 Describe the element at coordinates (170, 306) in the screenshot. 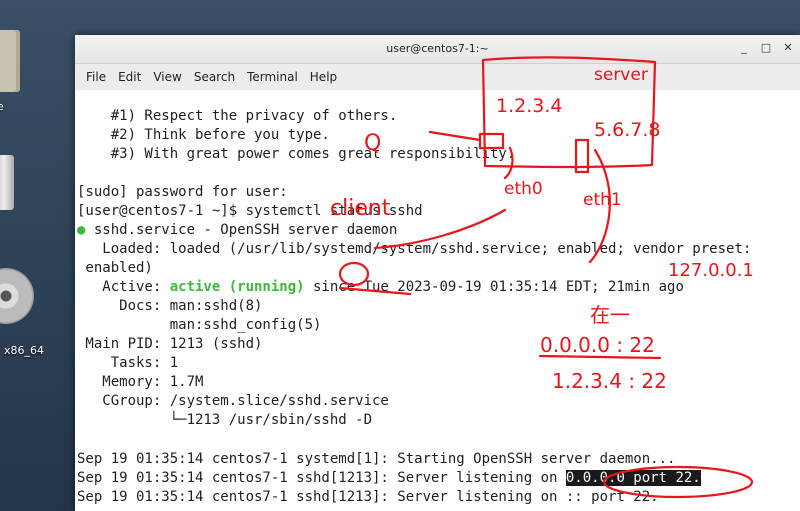

I see `terminal-line: Docs: man:sshd(8)` at that location.